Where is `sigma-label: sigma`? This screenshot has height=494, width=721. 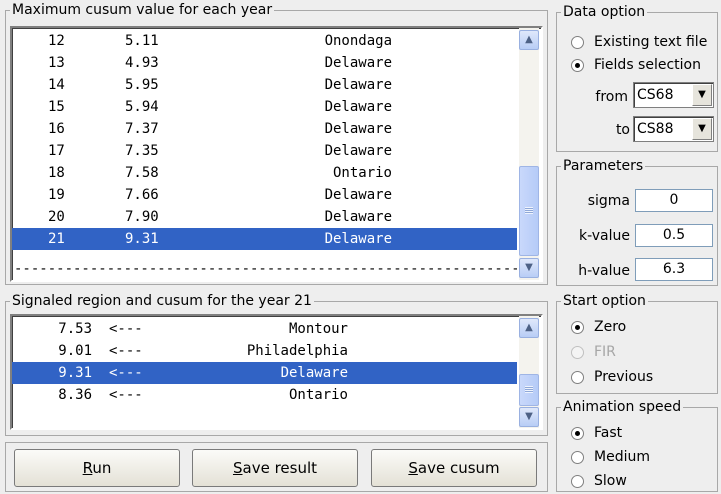
sigma-label: sigma is located at coordinates (608, 201).